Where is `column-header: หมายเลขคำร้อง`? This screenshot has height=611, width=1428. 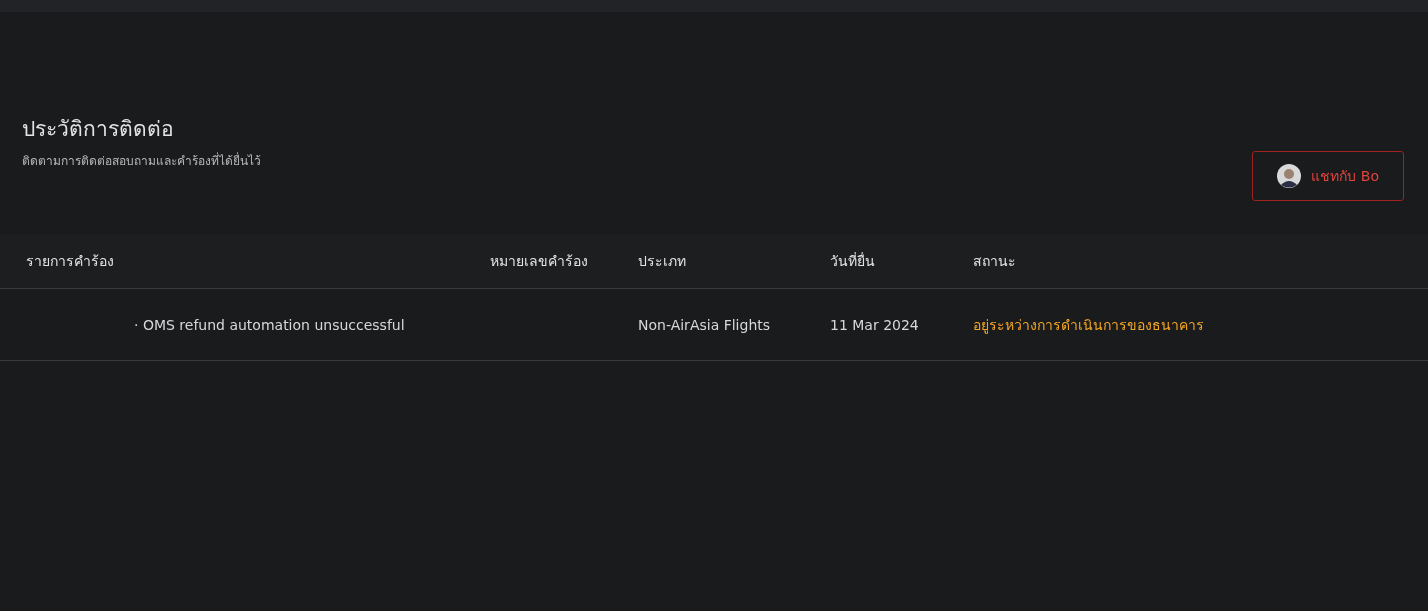 column-header: หมายเลขคำร้อง is located at coordinates (539, 261).